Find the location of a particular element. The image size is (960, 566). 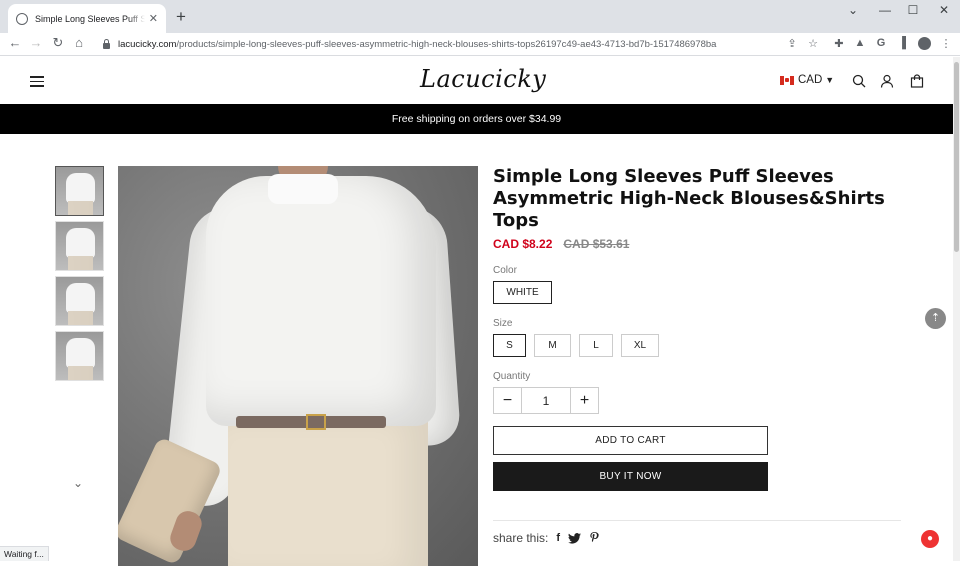

quantity-input: 1 is located at coordinates (546, 400).